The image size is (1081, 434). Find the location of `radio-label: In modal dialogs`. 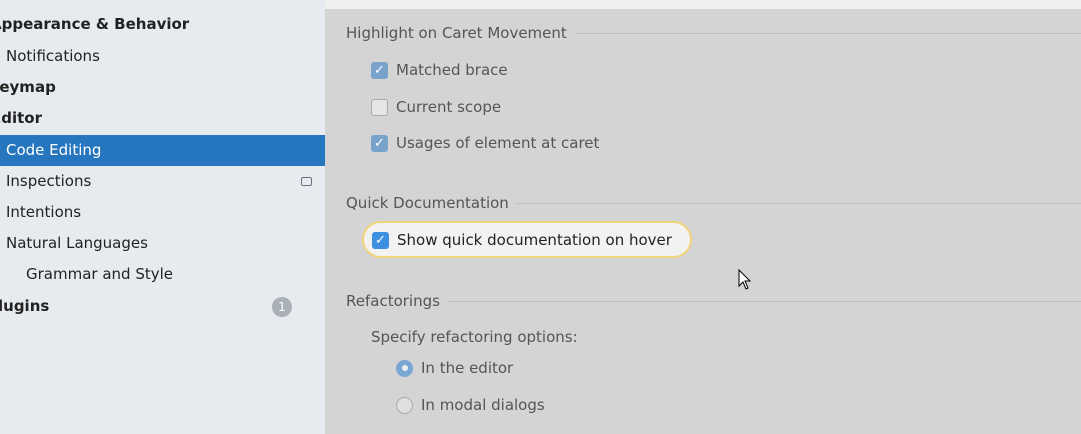

radio-label: In modal dialogs is located at coordinates (483, 405).